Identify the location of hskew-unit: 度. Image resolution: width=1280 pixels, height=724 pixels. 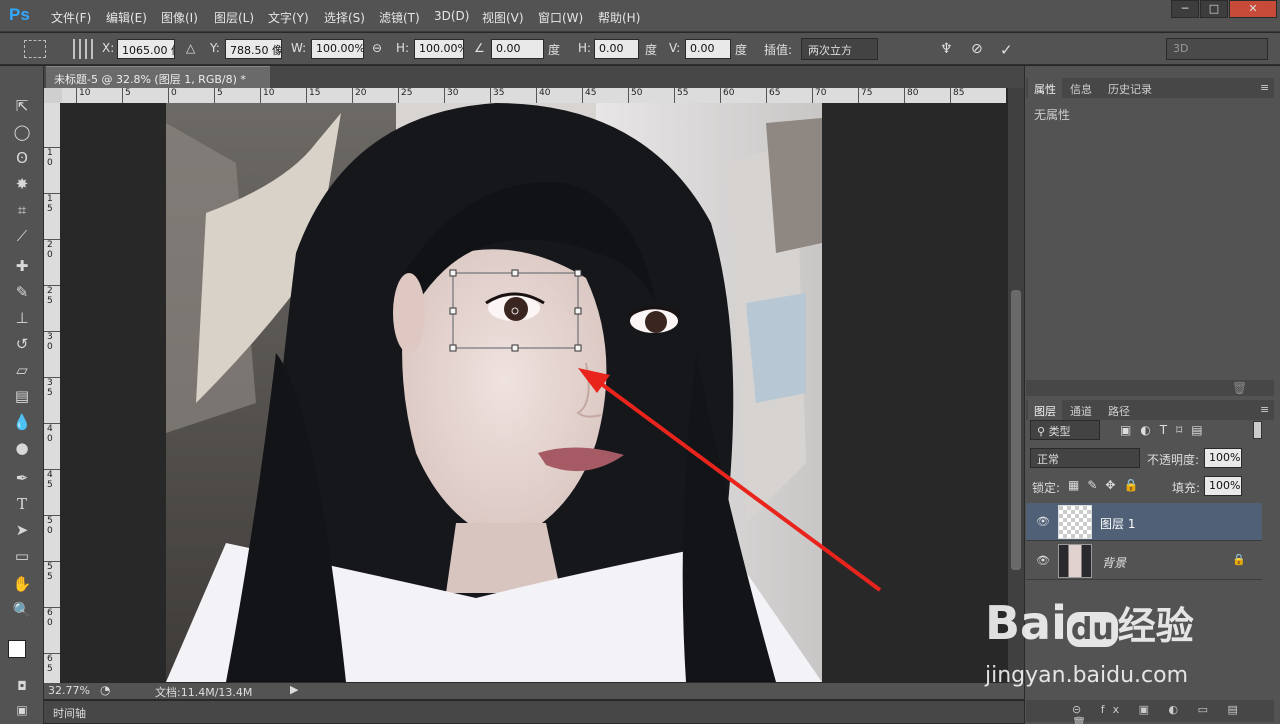
(651, 50).